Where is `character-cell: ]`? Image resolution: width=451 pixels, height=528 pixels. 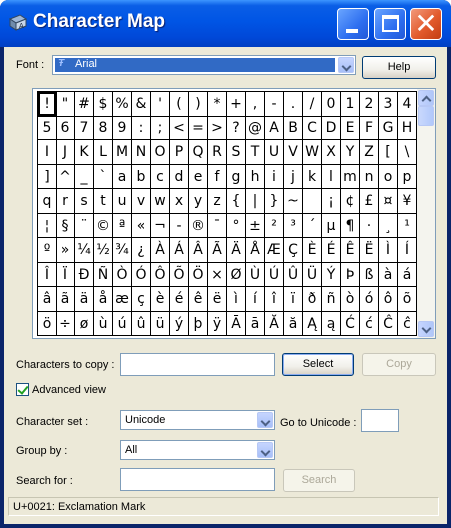
character-cell: ] is located at coordinates (47, 176).